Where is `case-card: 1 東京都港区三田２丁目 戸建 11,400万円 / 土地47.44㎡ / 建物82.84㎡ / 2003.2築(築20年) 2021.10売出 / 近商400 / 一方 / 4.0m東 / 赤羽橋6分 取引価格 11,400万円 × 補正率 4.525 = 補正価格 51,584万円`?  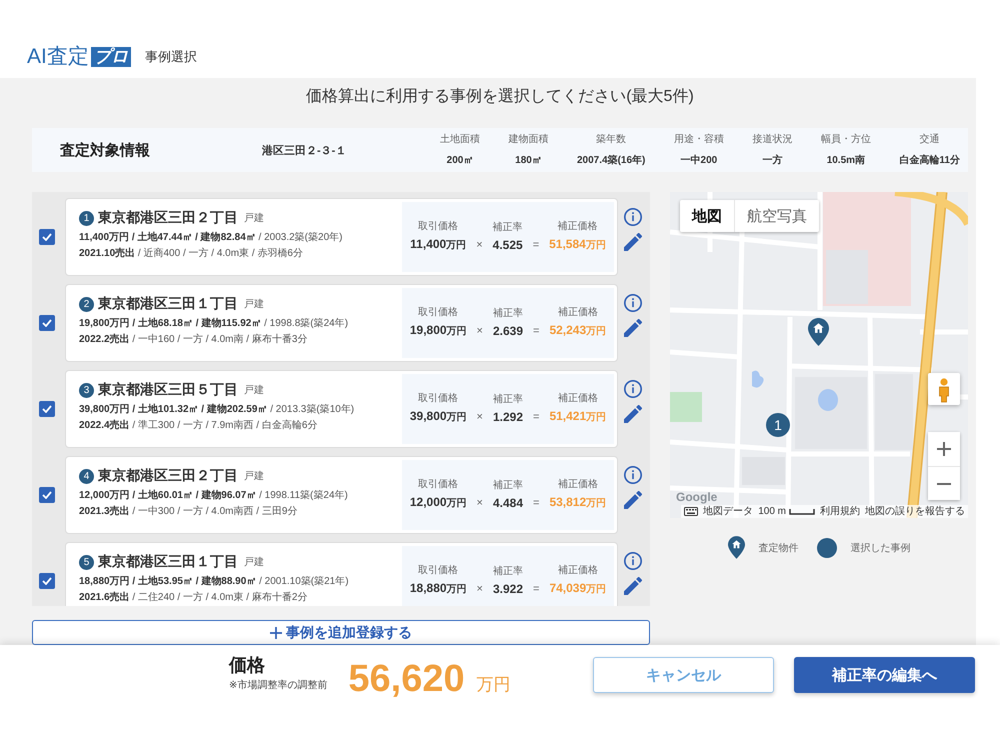
case-card: 1 東京都港区三田２丁目 戸建 11,400万円 / 土地47.44㎡ / 建物82.84㎡ / 2003.2築(築20年) 2021.10売出 / 近商400 / 一方 / 4.0m東 / 赤羽橋6分 取引価格 11,400万円 × 補正率 4.525 = 補正価格 51,584万円 is located at coordinates (341, 237).